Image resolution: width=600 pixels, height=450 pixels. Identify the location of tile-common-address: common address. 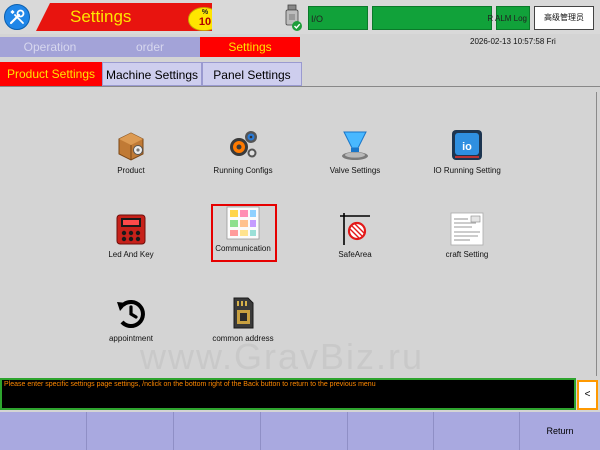
(243, 323).